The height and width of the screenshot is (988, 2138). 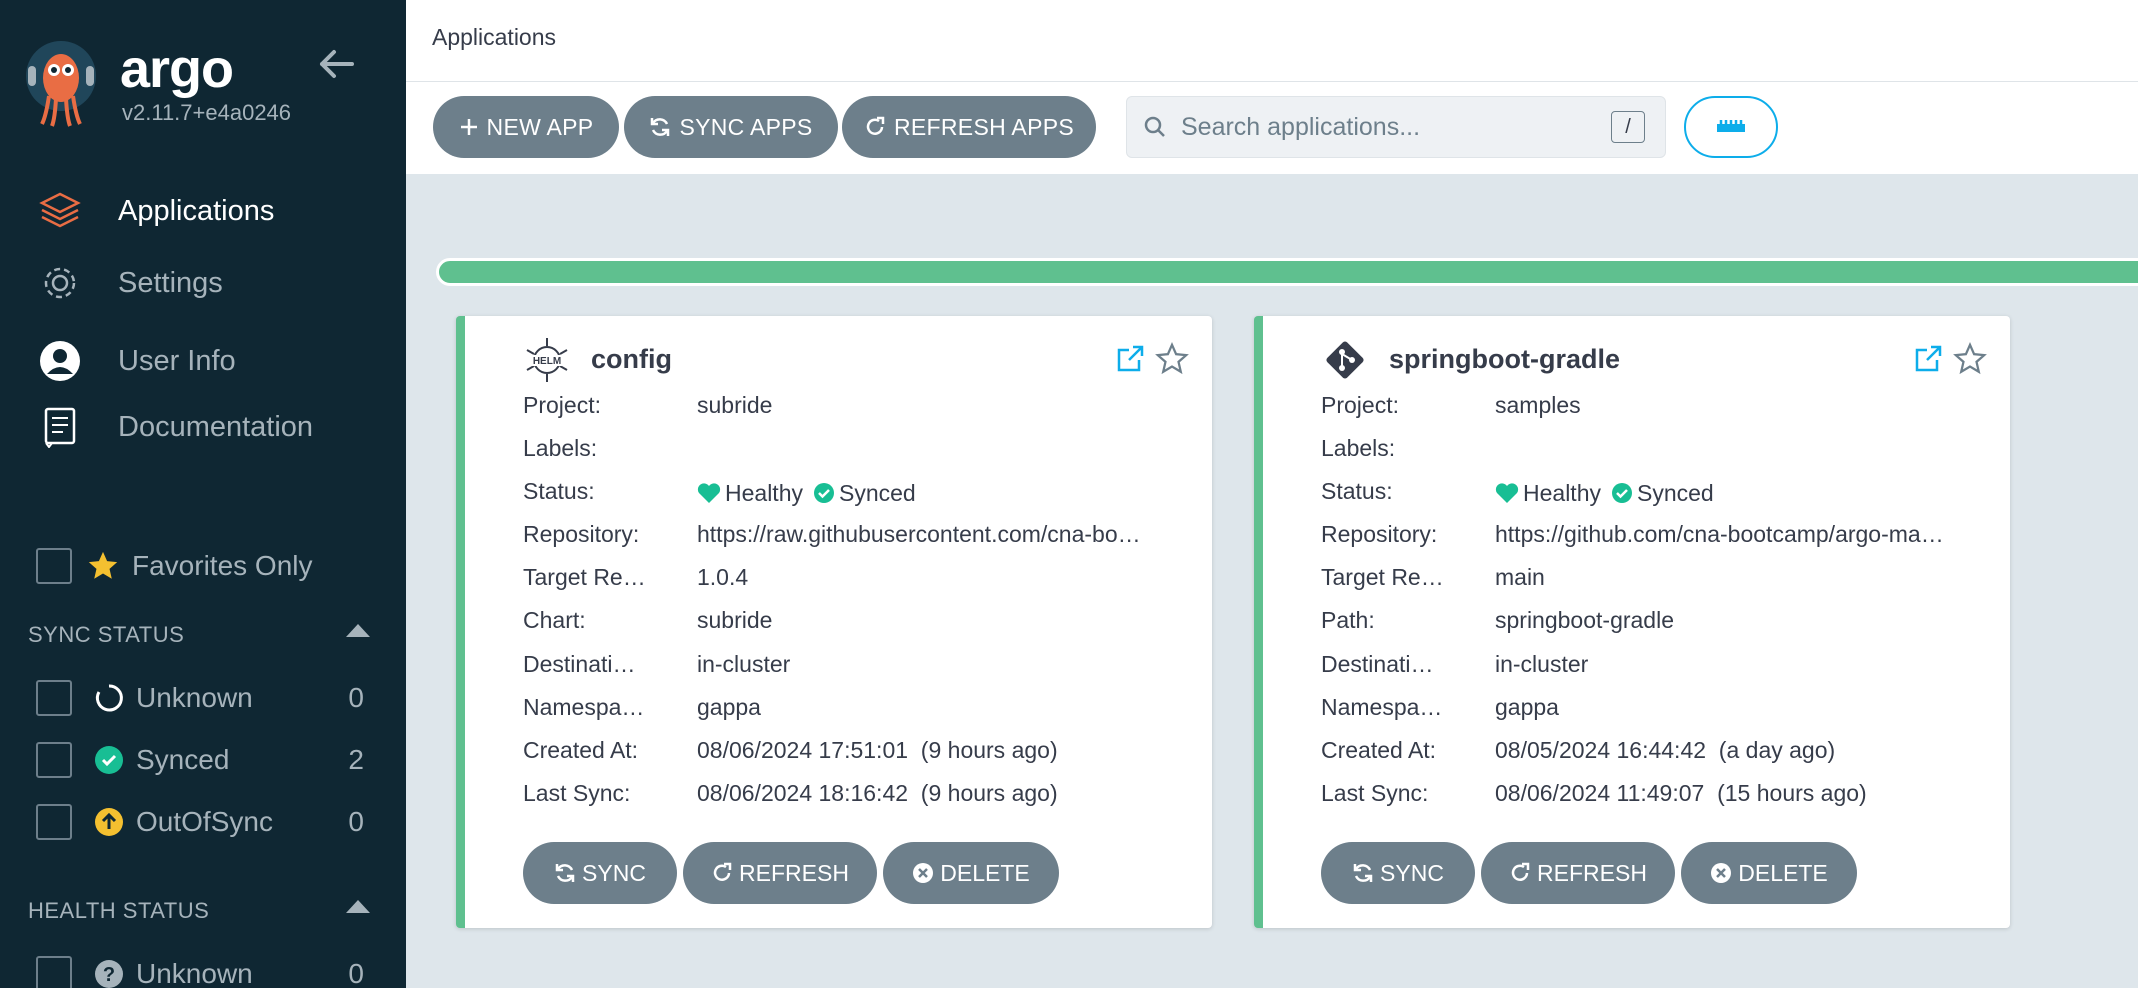 I want to click on health-status: Healthy, so click(x=1562, y=492).